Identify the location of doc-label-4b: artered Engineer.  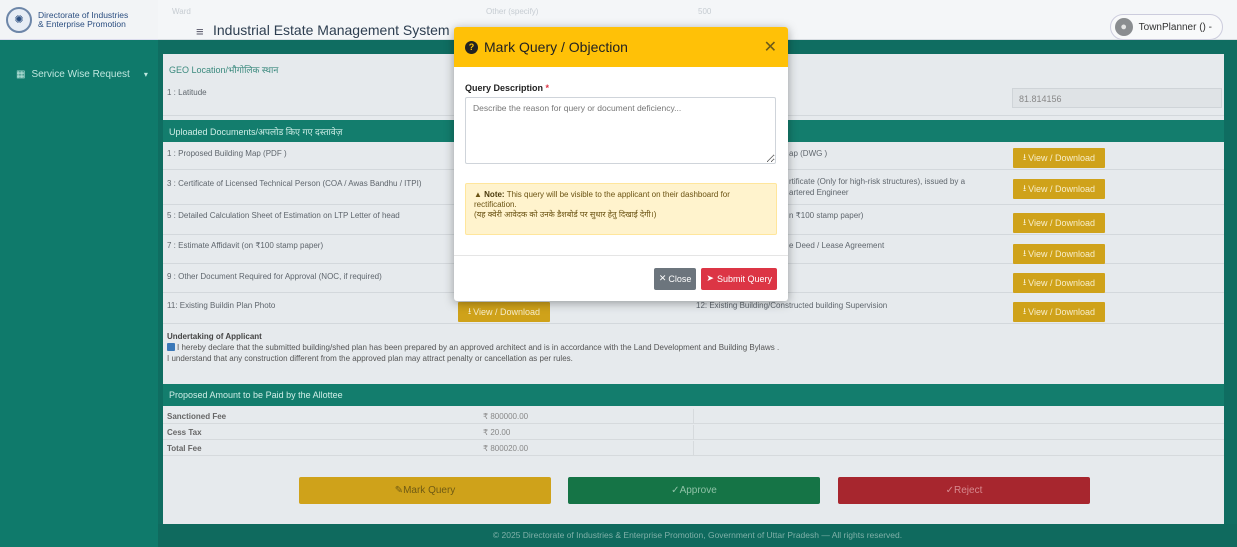
(819, 192).